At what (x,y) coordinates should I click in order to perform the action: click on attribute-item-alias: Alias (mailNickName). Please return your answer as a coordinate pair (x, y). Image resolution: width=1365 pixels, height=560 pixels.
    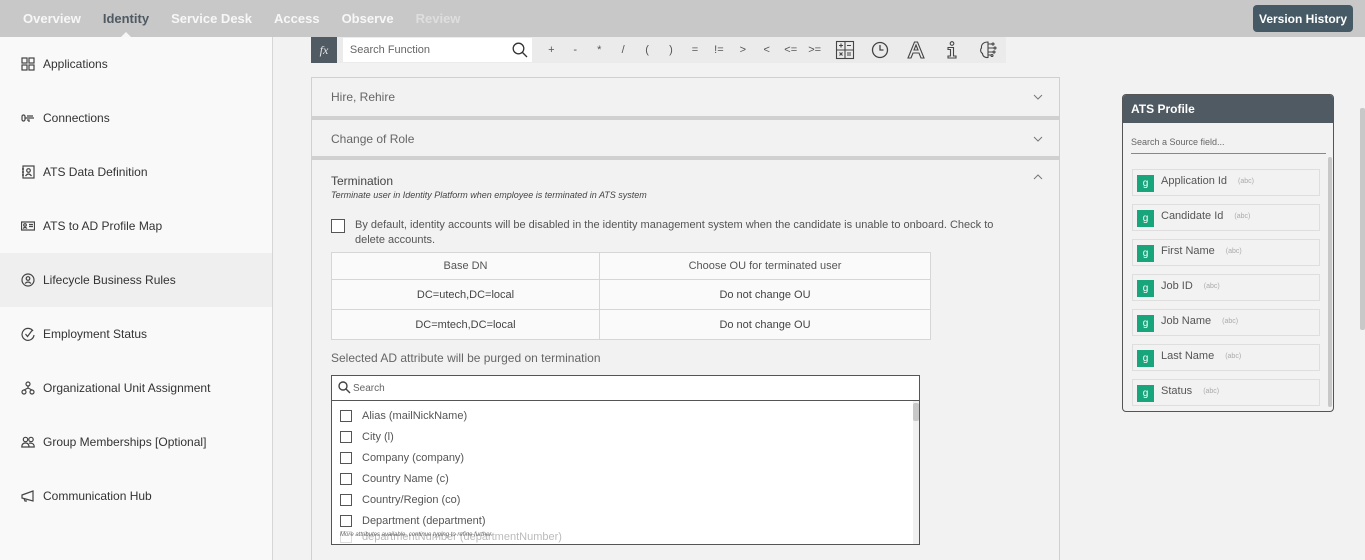
    Looking at the image, I should click on (623, 415).